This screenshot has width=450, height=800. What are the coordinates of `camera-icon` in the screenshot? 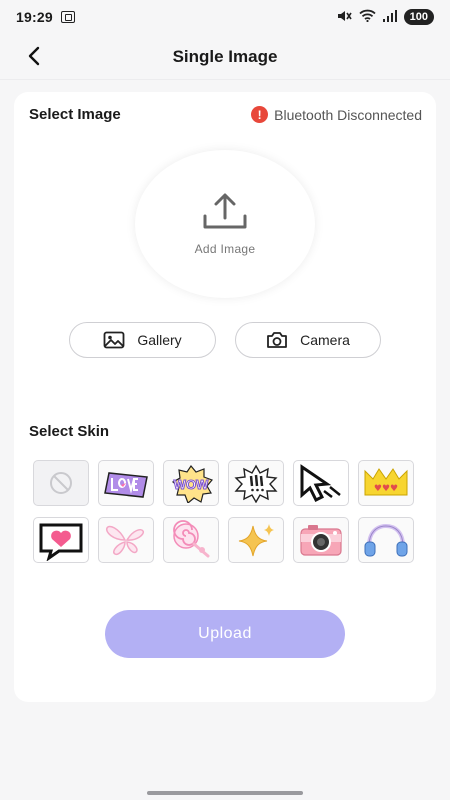 It's located at (277, 340).